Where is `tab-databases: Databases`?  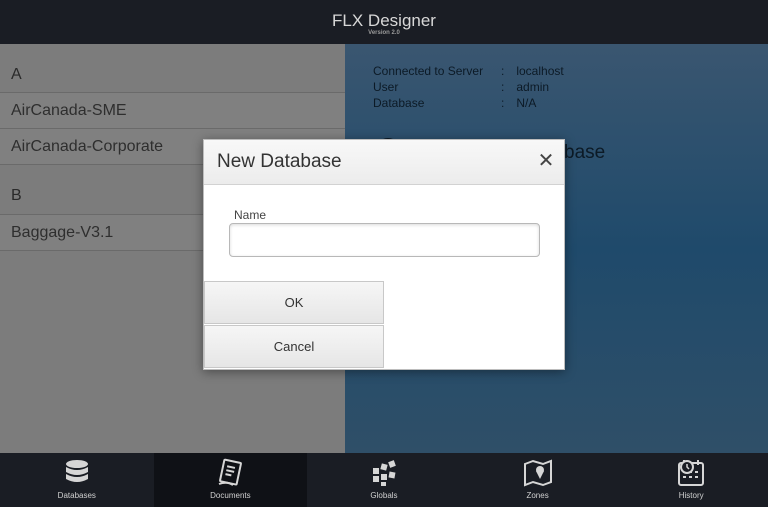 tab-databases: Databases is located at coordinates (77, 480).